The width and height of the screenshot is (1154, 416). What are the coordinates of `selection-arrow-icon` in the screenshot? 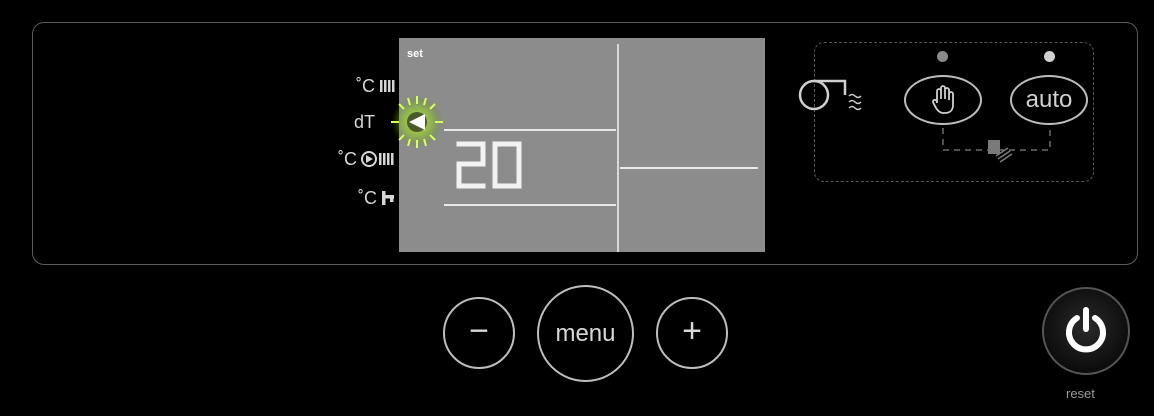 It's located at (417, 122).